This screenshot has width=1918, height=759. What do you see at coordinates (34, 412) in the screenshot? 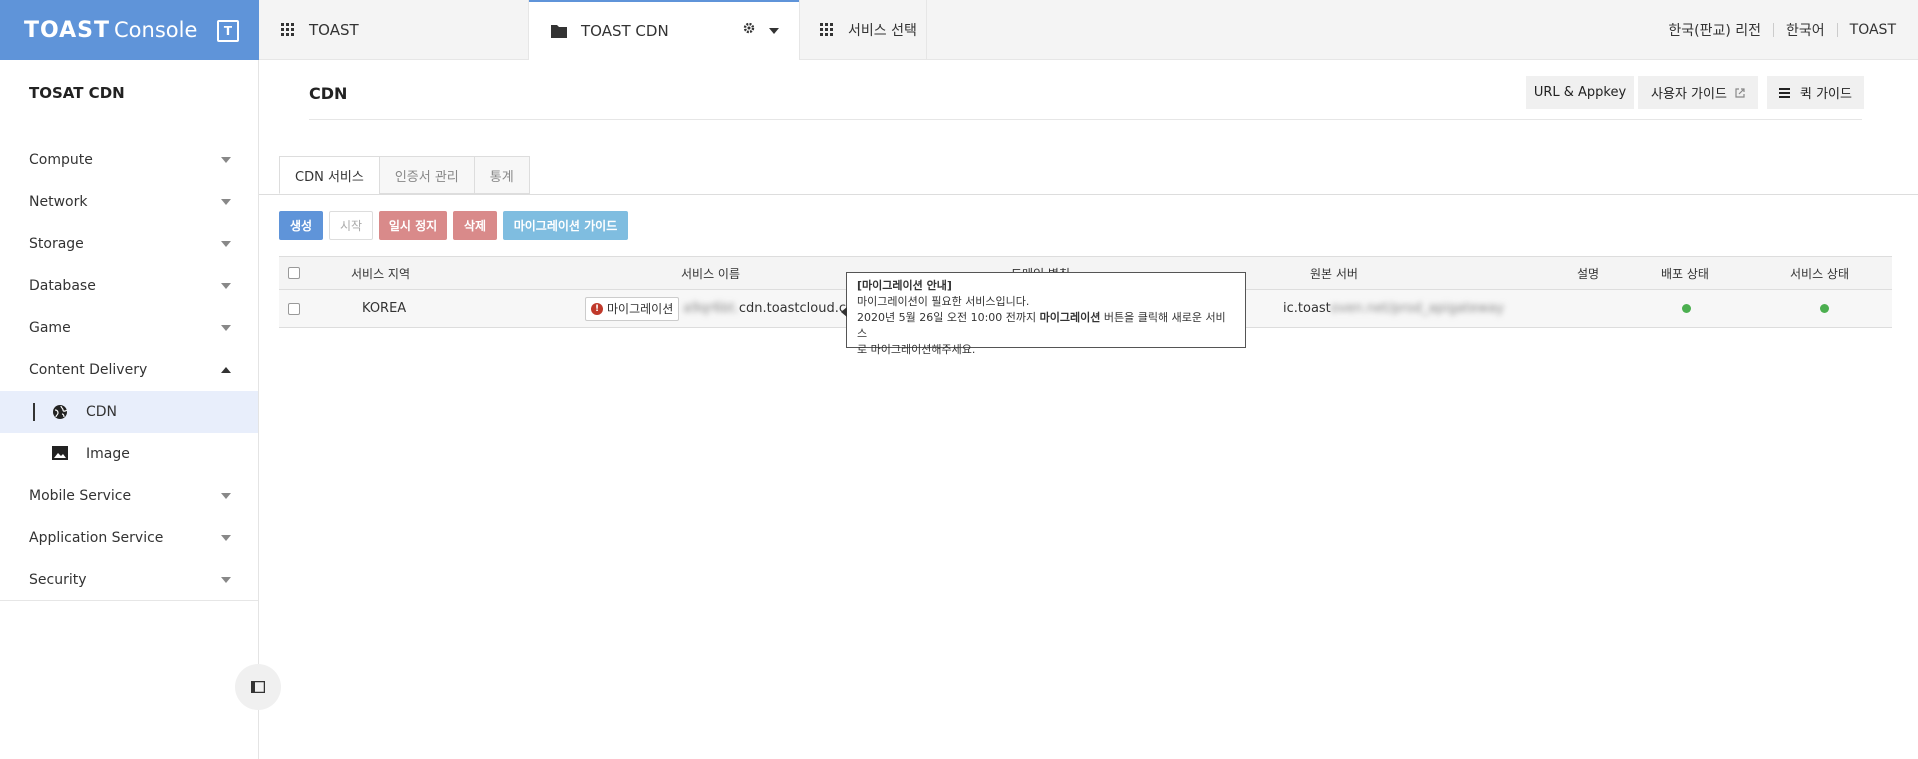
I see `active-indicator` at bounding box center [34, 412].